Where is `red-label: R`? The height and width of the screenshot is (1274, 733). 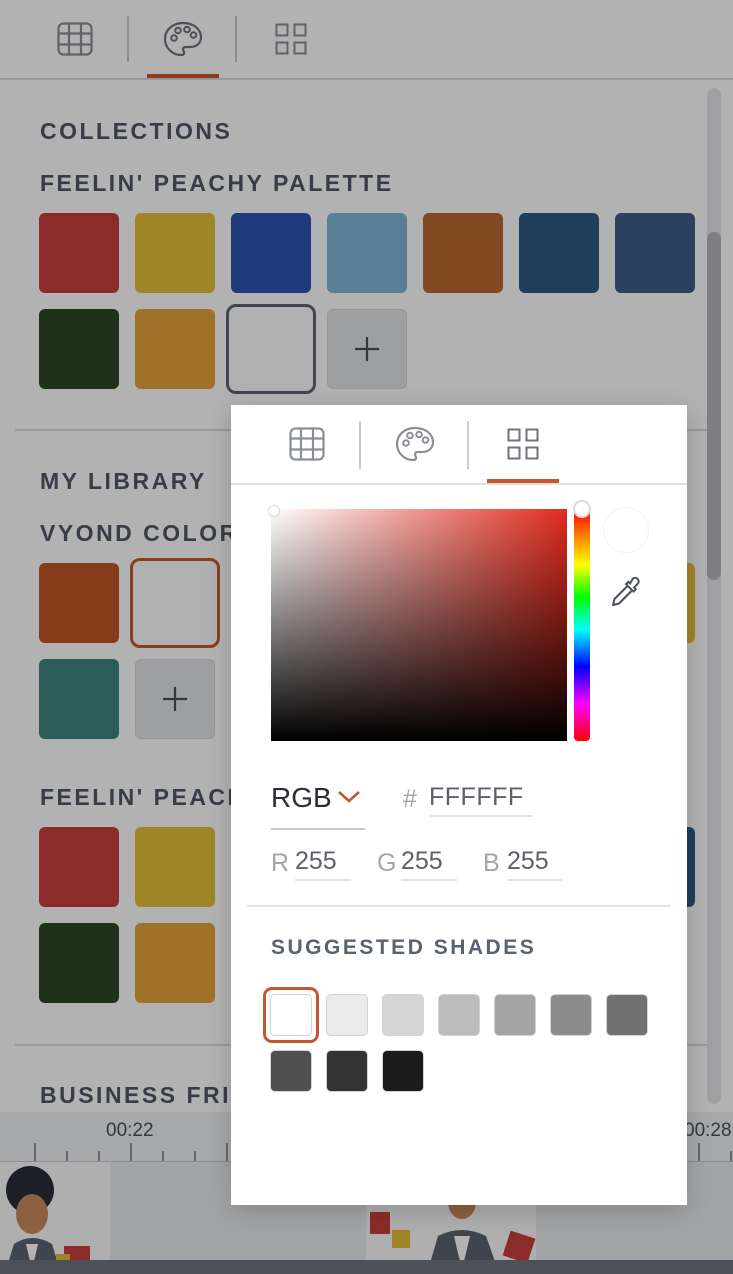
red-label: R is located at coordinates (280, 863).